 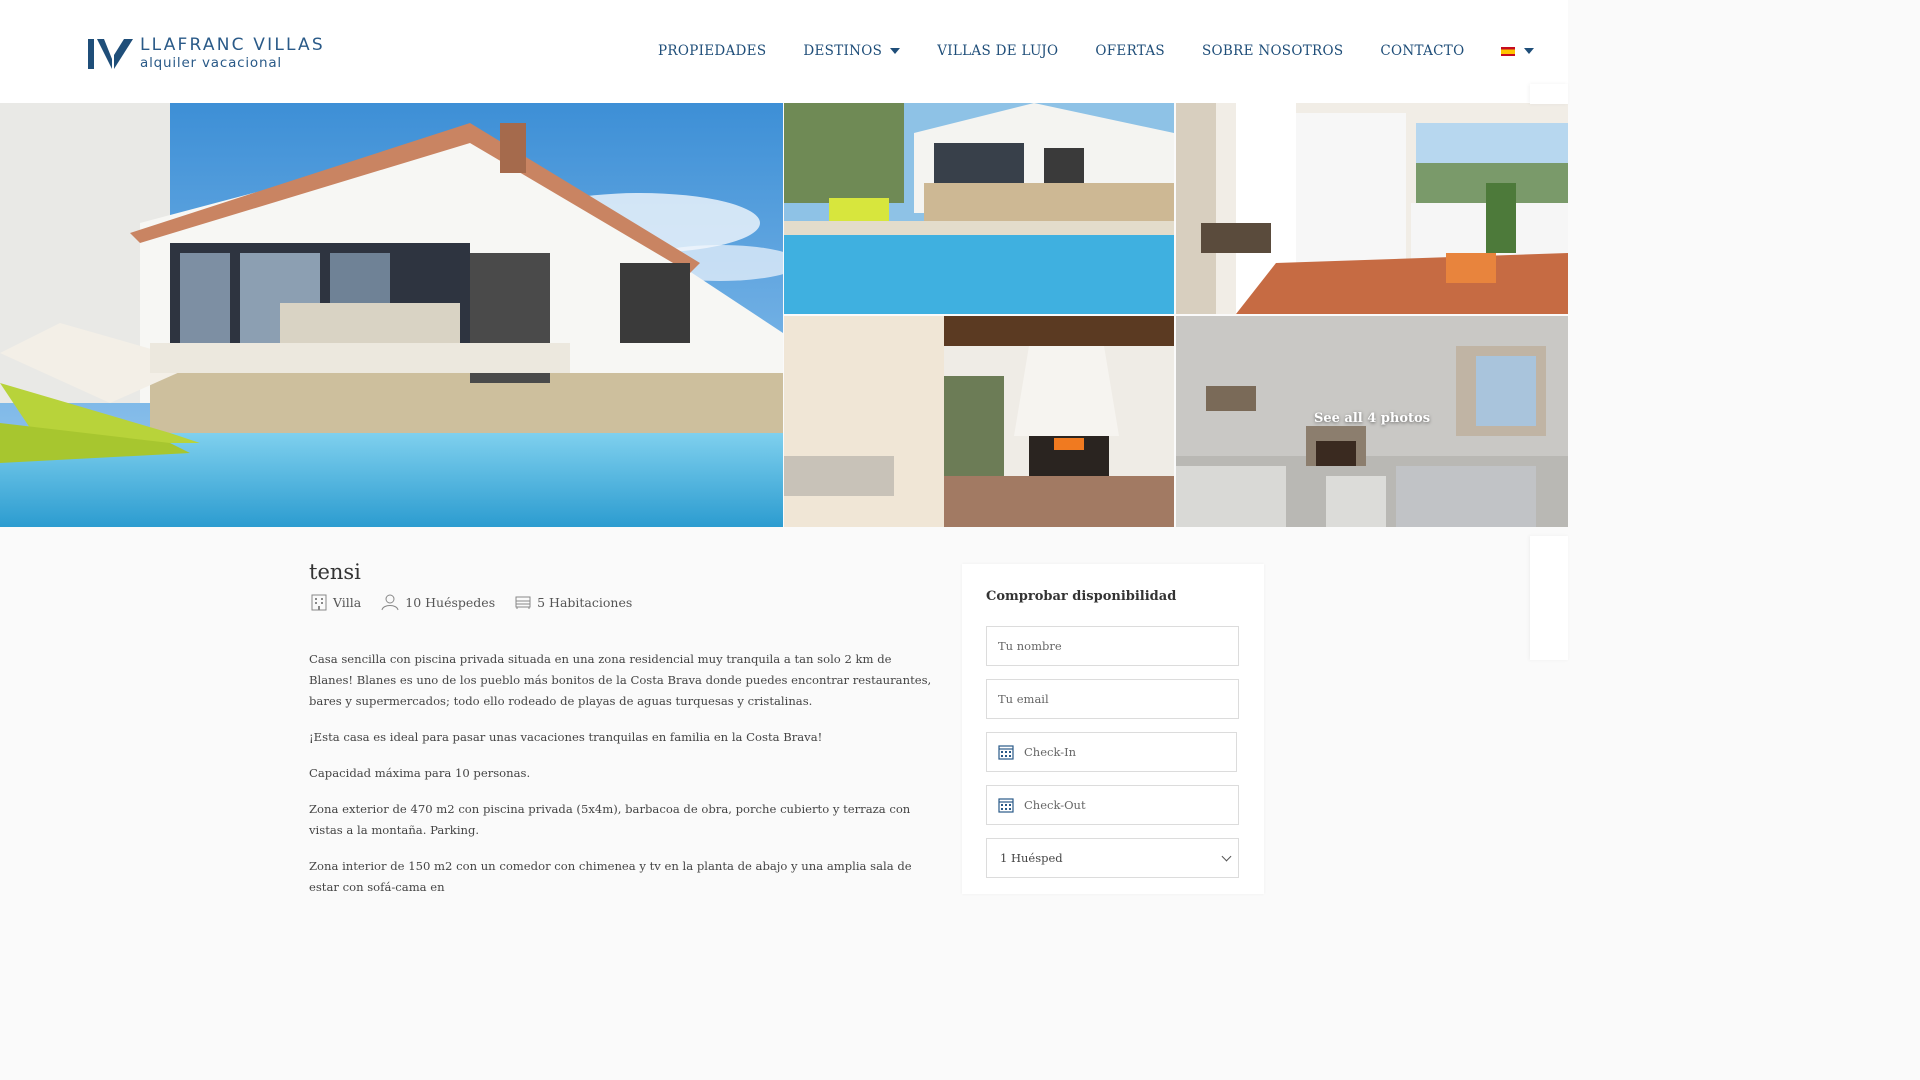 I want to click on nav-contacto: CONTACTO, so click(x=1422, y=51).